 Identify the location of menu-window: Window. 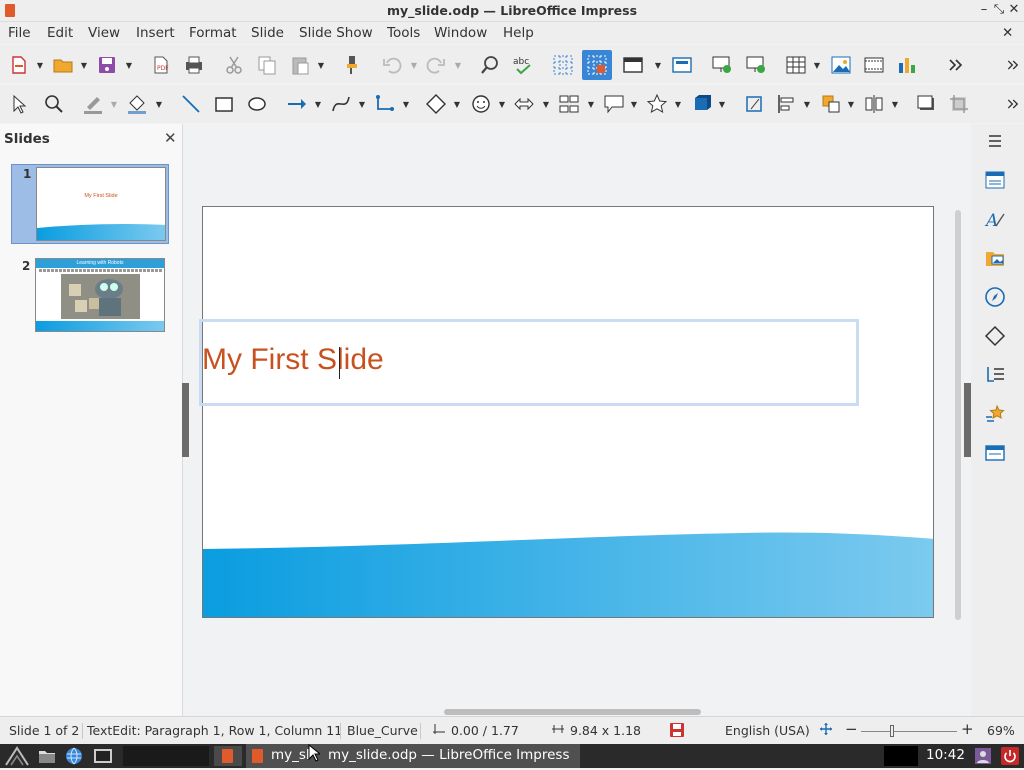
(460, 33).